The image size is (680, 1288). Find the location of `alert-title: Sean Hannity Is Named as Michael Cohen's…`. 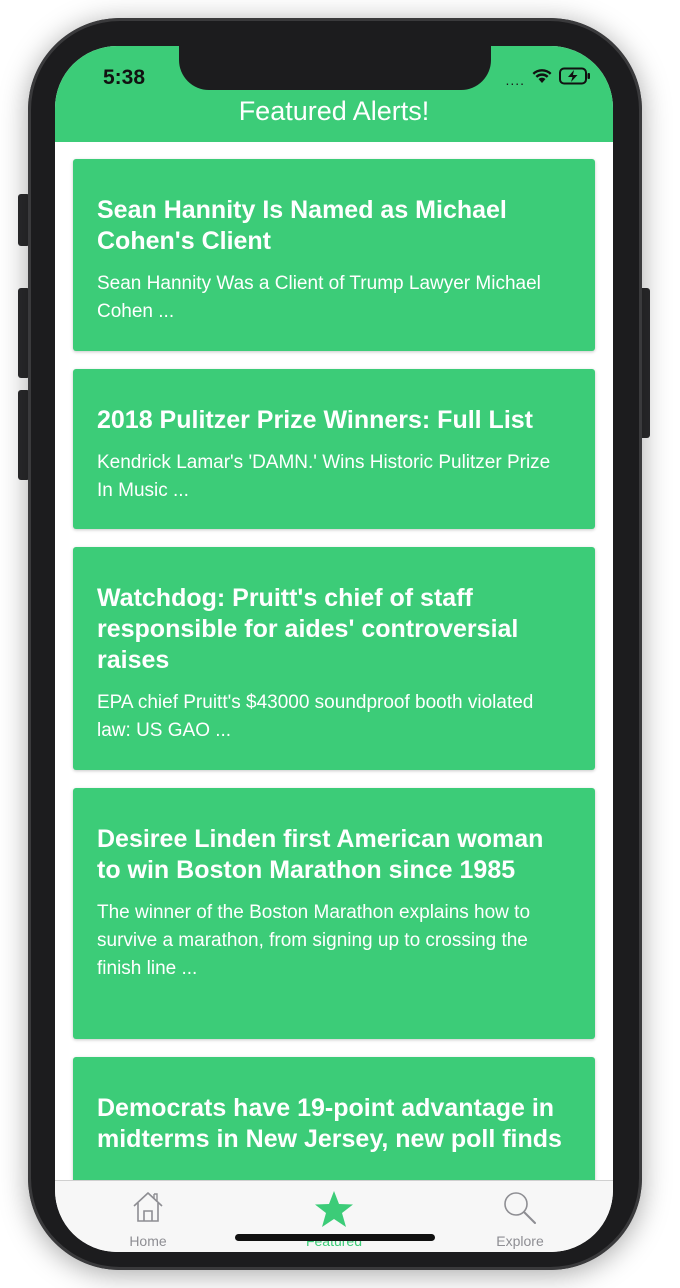

alert-title: Sean Hannity Is Named as Michael Cohen's… is located at coordinates (302, 225).